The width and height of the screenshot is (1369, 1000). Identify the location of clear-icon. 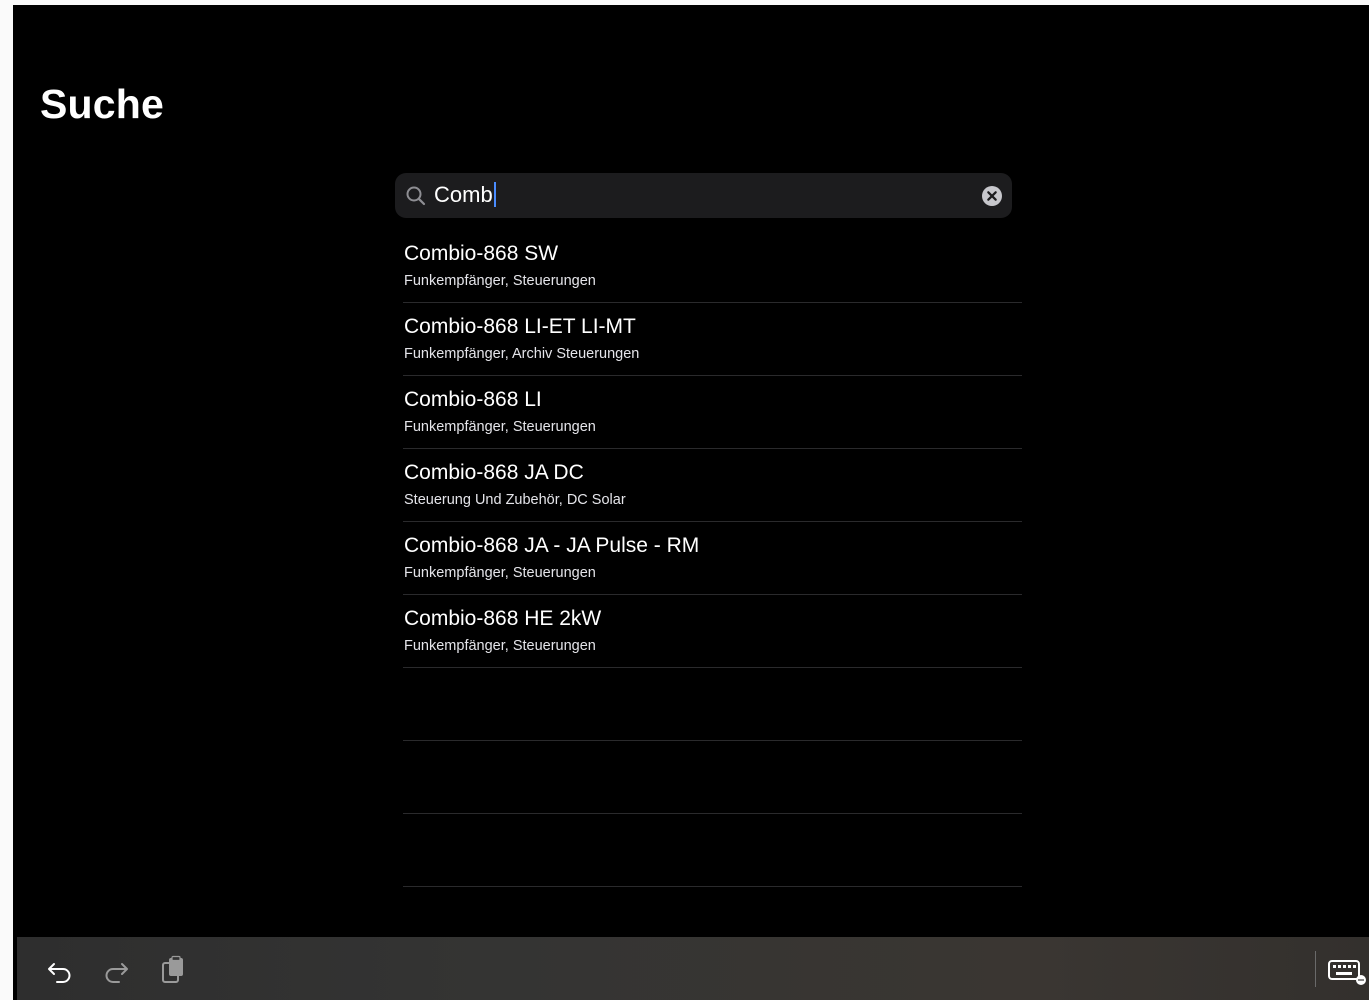
(992, 196).